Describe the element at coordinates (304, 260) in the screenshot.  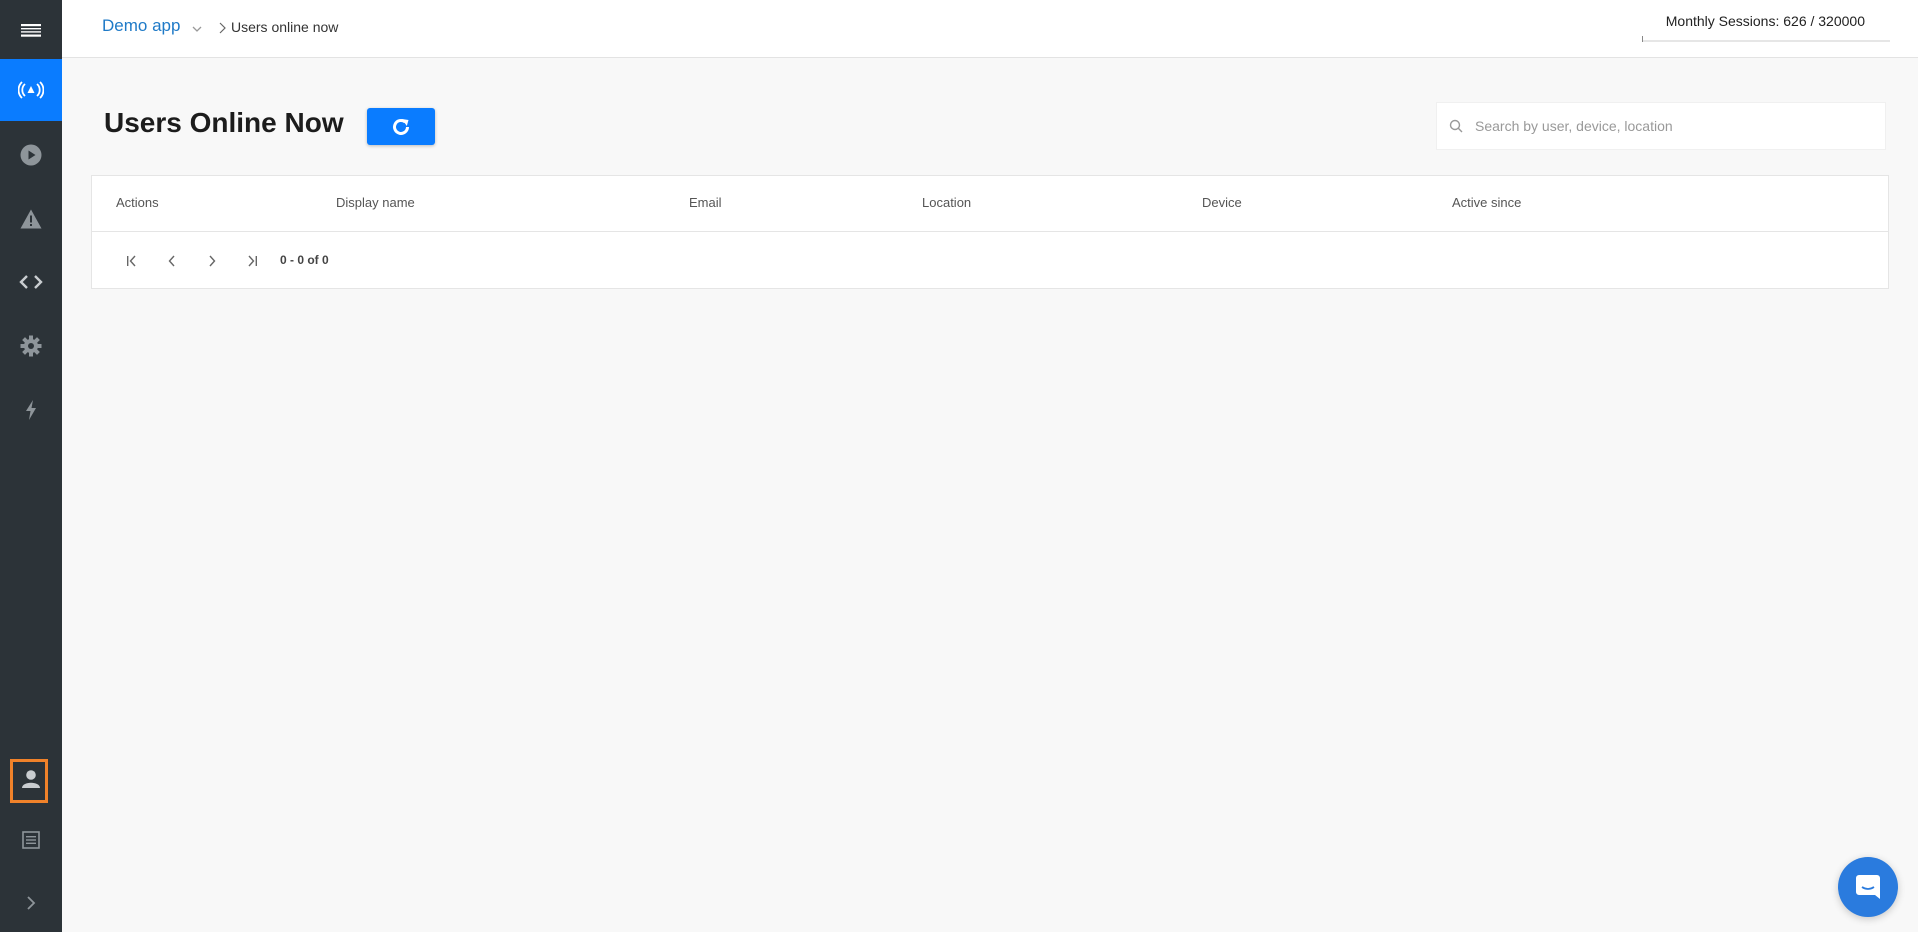
I see `pagination-range: 0 - 0 of 0` at that location.